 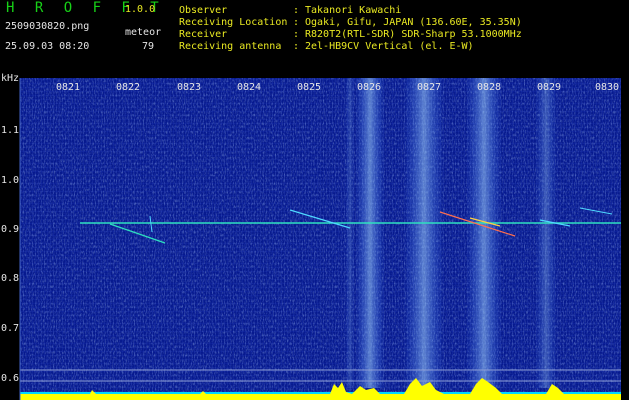 I want to click on x-tick-label: 0825, so click(x=309, y=87).